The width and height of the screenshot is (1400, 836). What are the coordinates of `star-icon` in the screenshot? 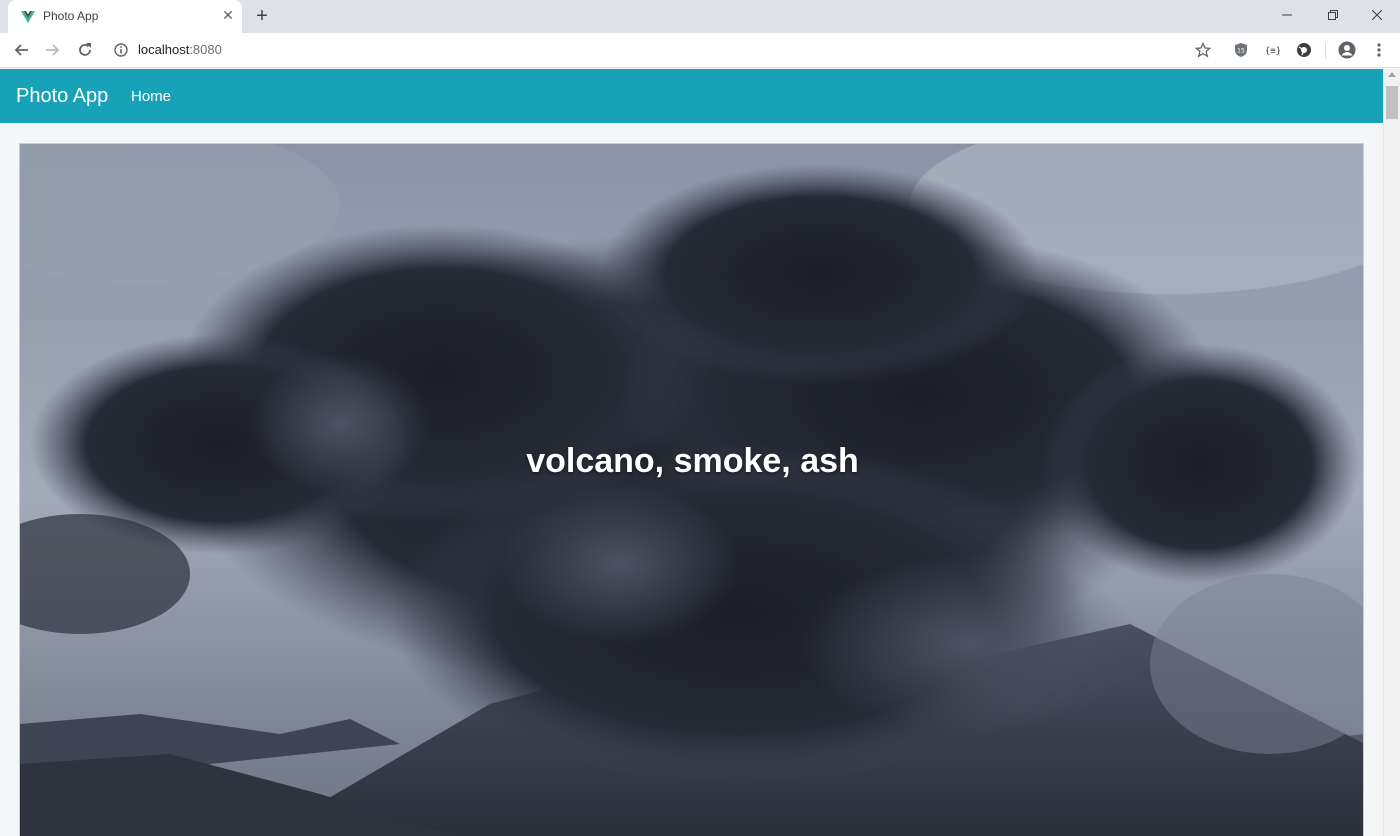 It's located at (1203, 50).